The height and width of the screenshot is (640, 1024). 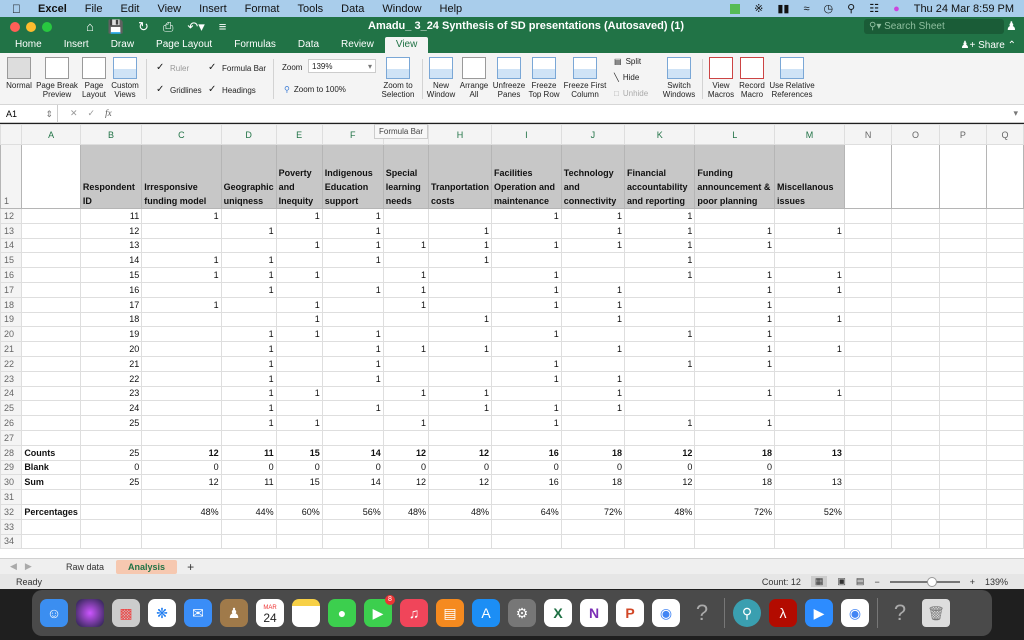 I want to click on siri-icon, so click(x=90, y=613).